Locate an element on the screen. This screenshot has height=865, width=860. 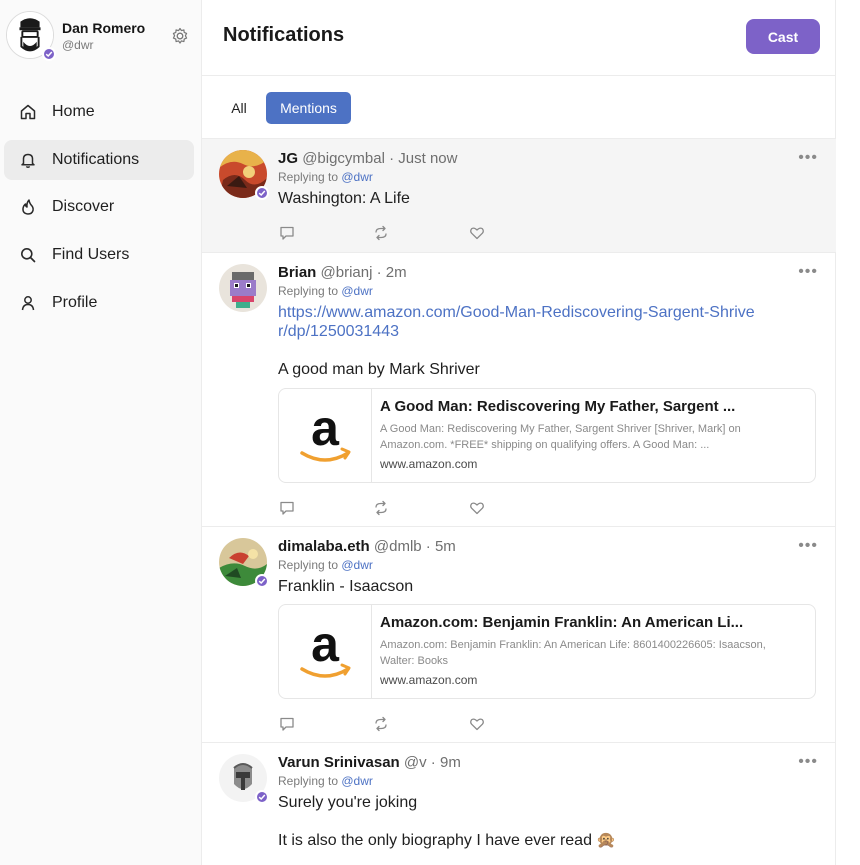
bell-icon is located at coordinates (28, 160).